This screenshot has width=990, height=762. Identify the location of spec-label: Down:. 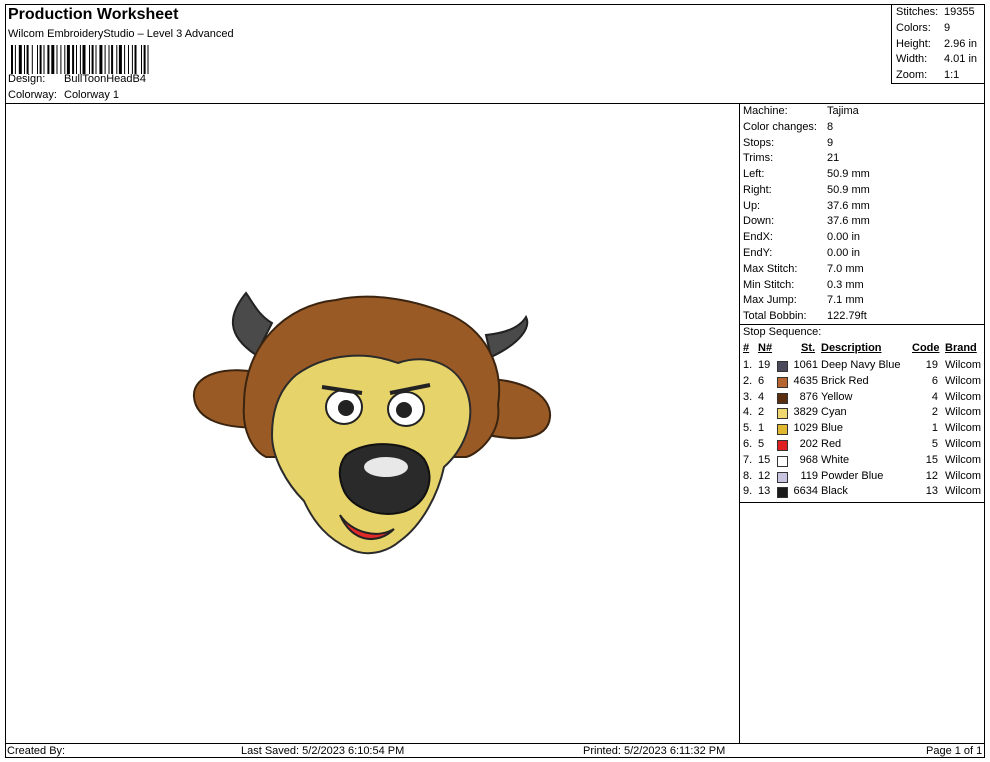
(759, 221).